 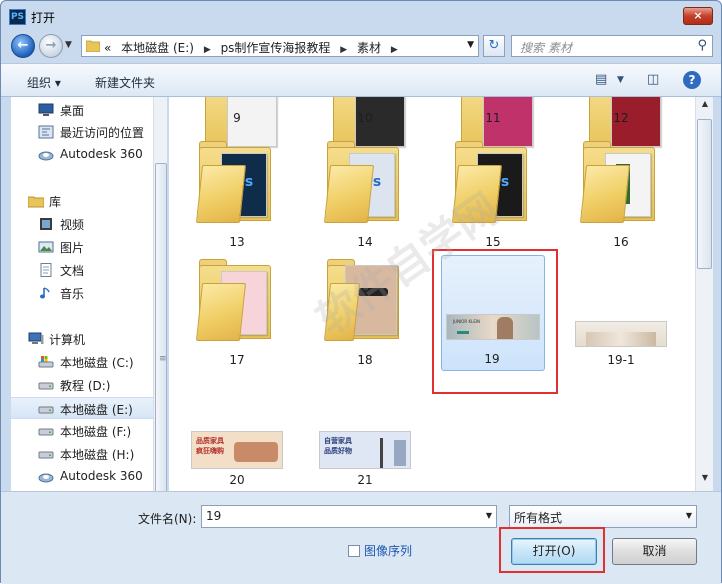 I want to click on sidebar-item-library: 库, so click(x=82, y=201).